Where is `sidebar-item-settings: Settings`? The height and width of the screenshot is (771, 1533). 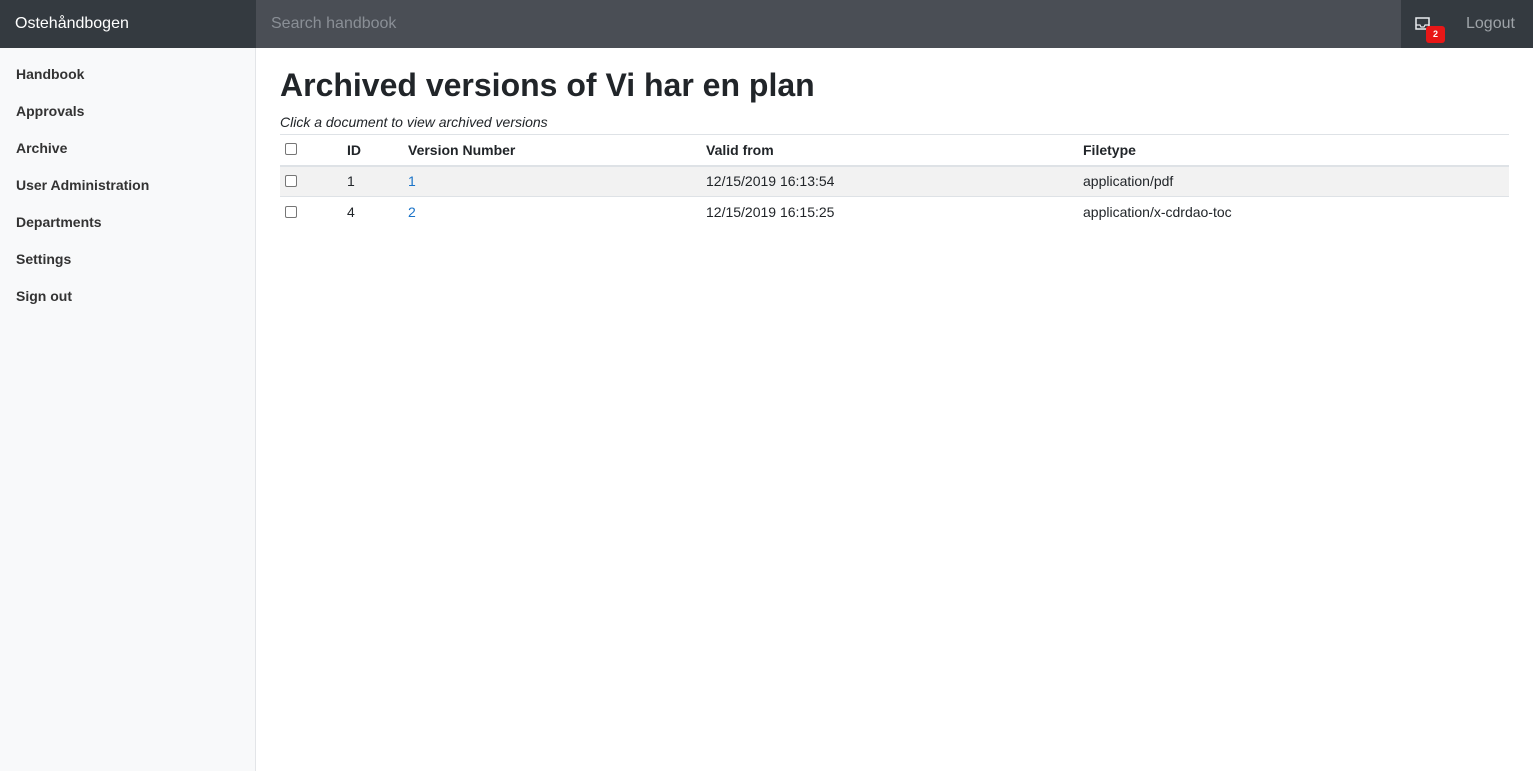 sidebar-item-settings: Settings is located at coordinates (127, 259).